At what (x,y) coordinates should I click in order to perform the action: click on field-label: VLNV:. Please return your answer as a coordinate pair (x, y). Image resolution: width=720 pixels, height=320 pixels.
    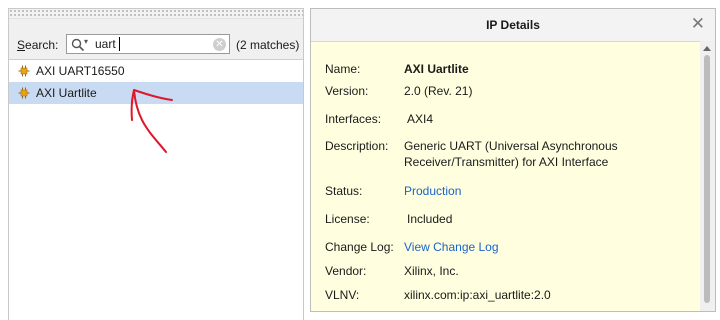
    Looking at the image, I should click on (342, 295).